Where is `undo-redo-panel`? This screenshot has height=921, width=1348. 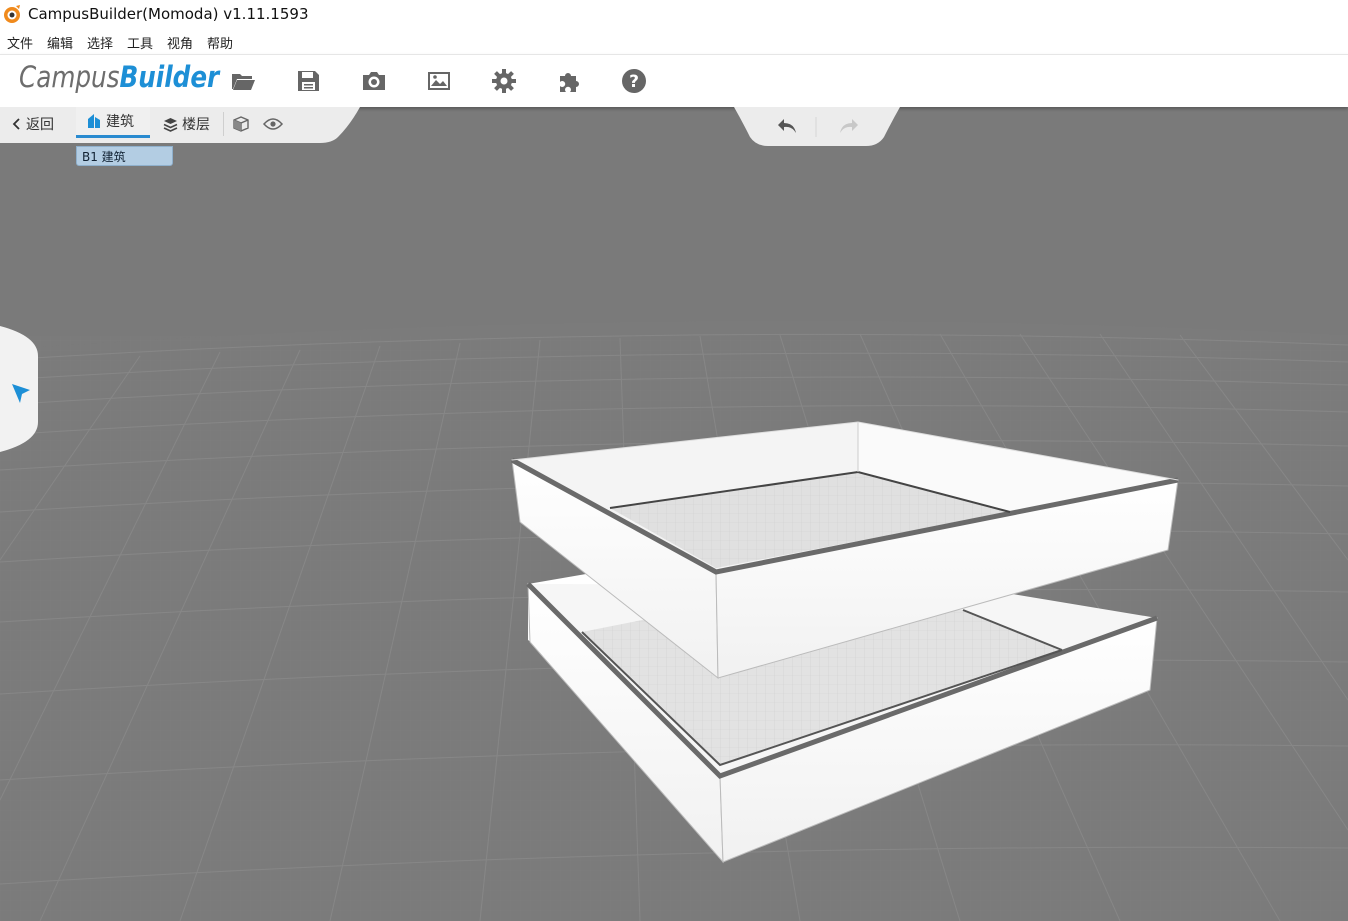 undo-redo-panel is located at coordinates (816, 127).